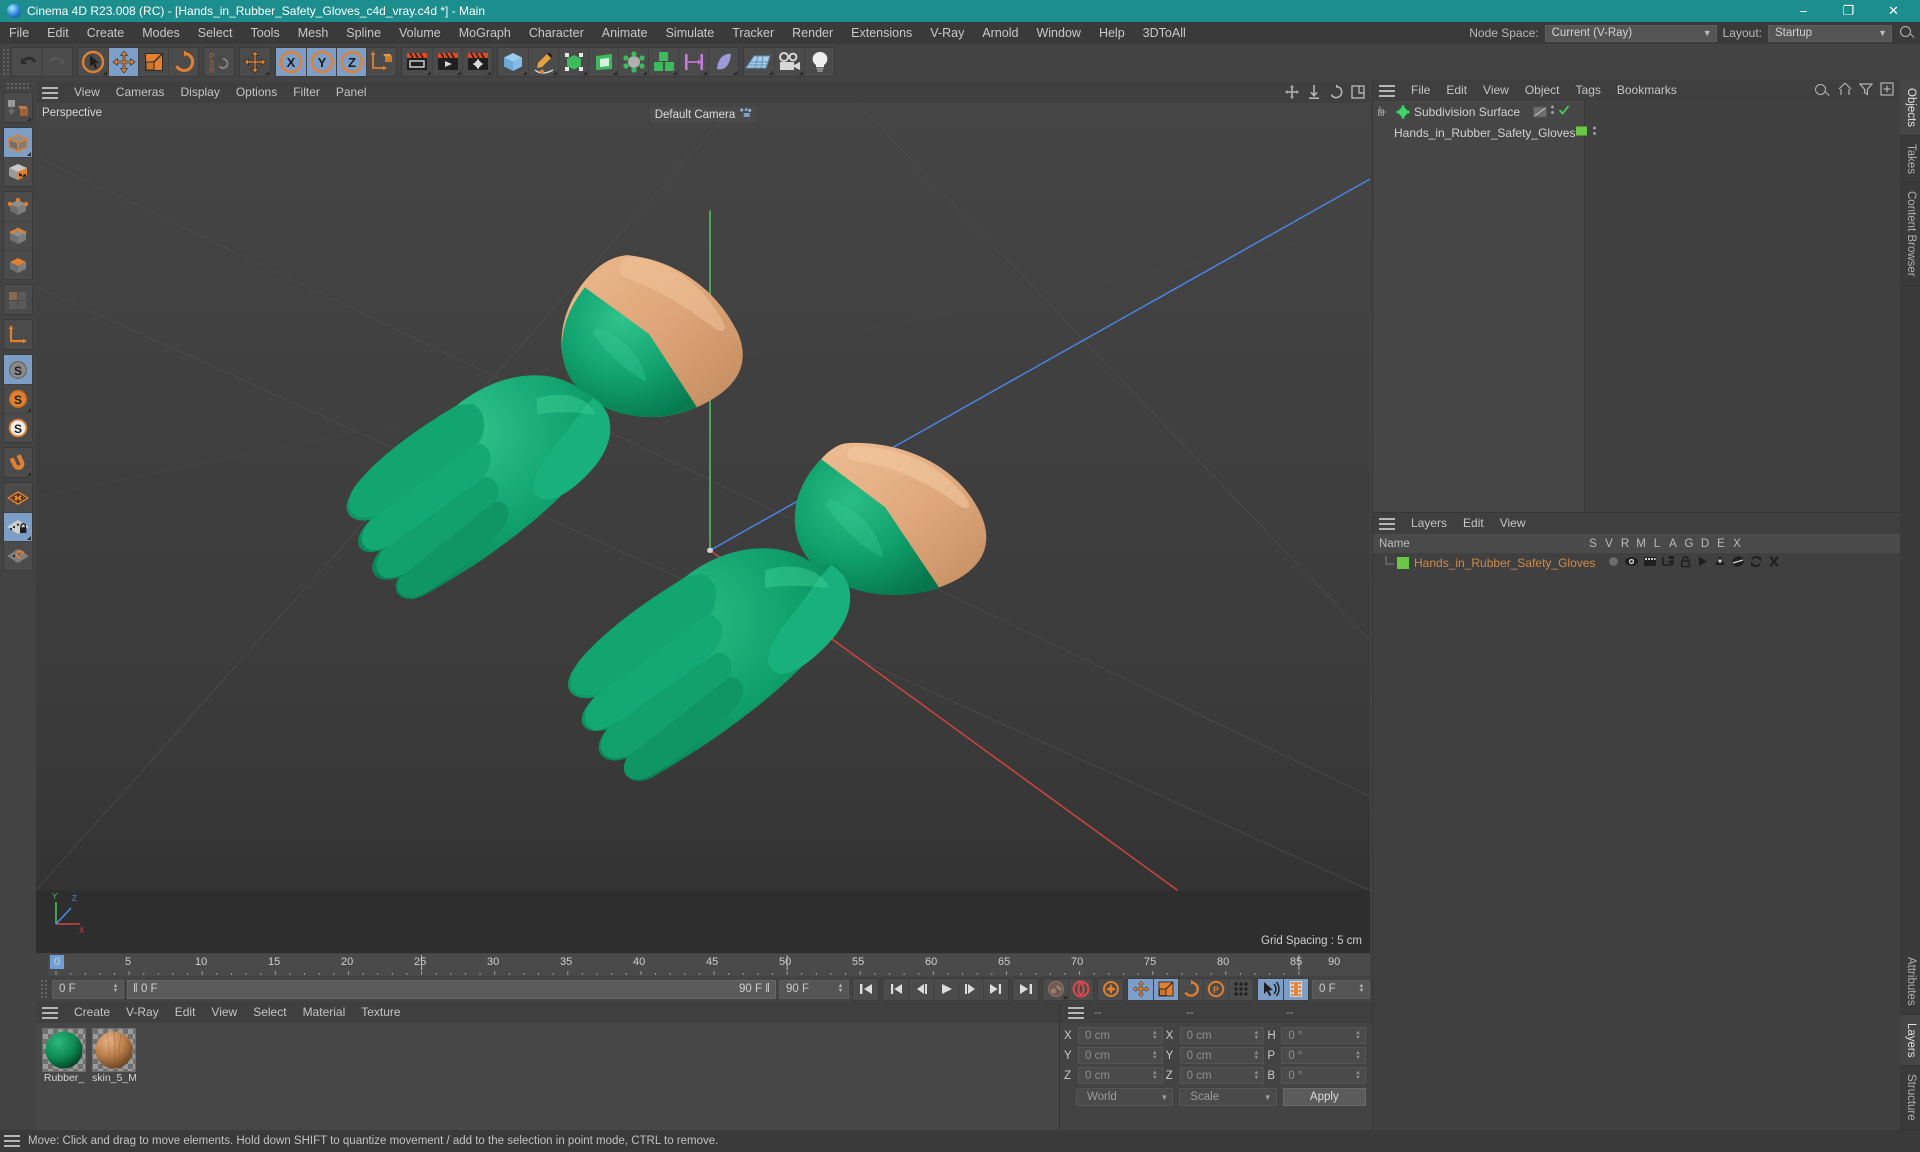 This screenshot has width=1920, height=1152. Describe the element at coordinates (1165, 989) in the screenshot. I see `scale-key-button` at that location.